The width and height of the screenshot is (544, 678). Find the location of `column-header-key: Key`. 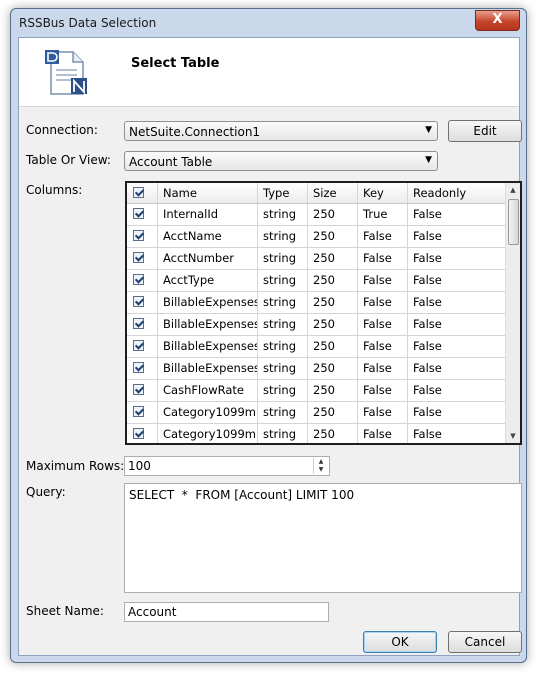

column-header-key: Key is located at coordinates (383, 193).